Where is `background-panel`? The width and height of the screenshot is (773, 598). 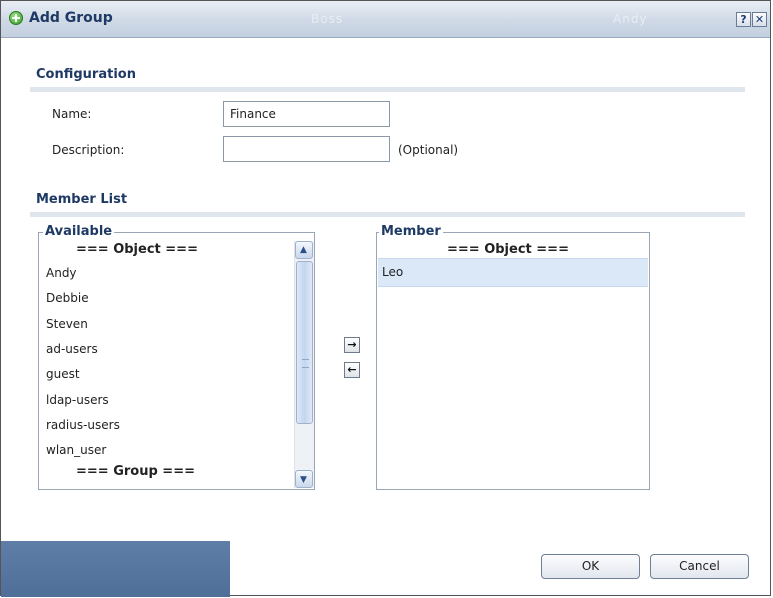
background-panel is located at coordinates (115, 569).